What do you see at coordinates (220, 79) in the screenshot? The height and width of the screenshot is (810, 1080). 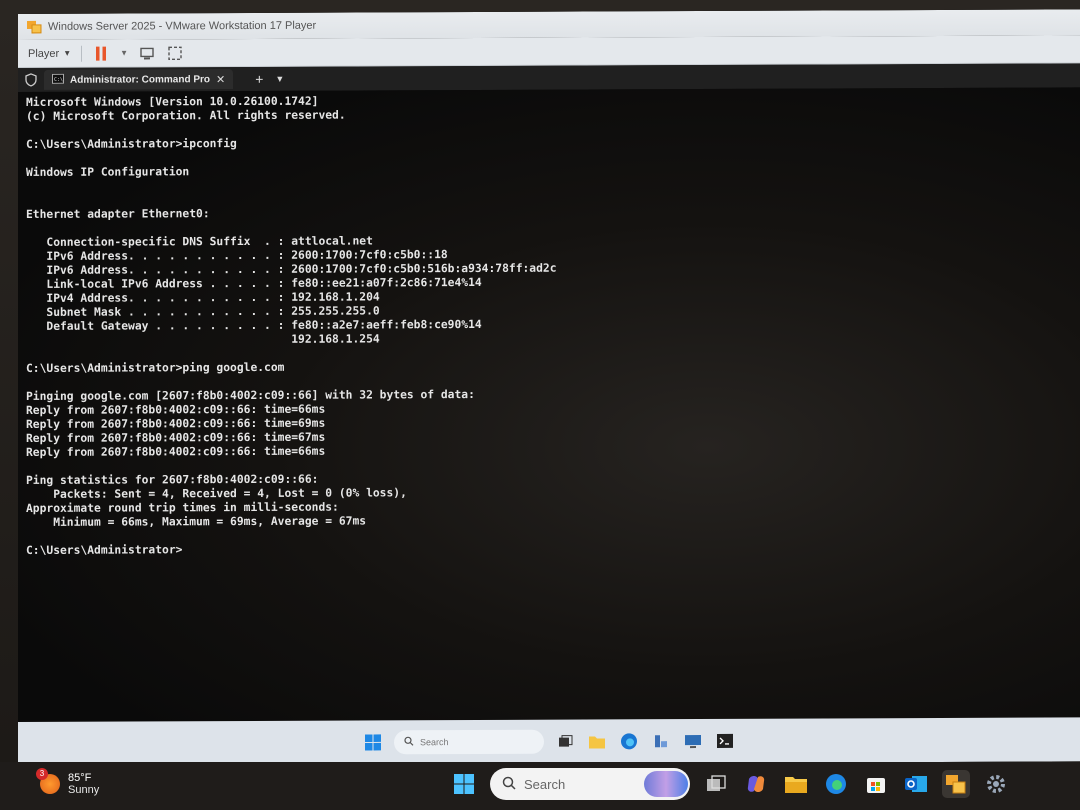 I see `close-icon: ✕` at bounding box center [220, 79].